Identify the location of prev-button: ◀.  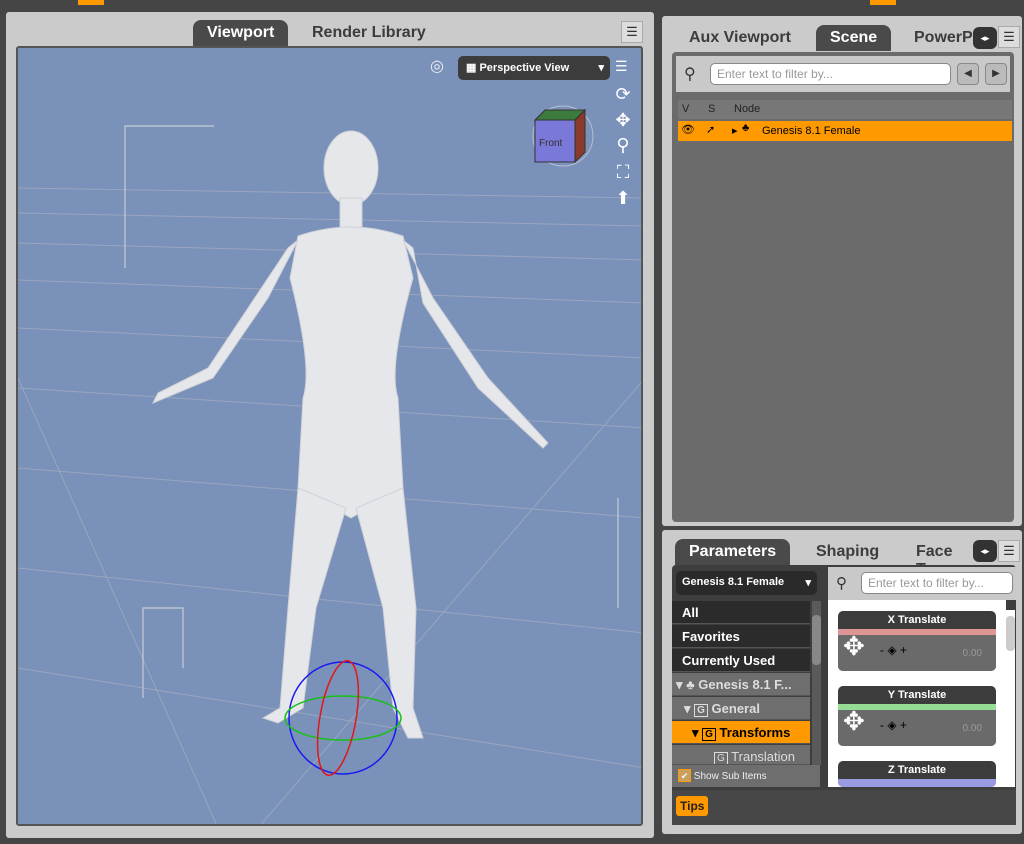
(968, 74).